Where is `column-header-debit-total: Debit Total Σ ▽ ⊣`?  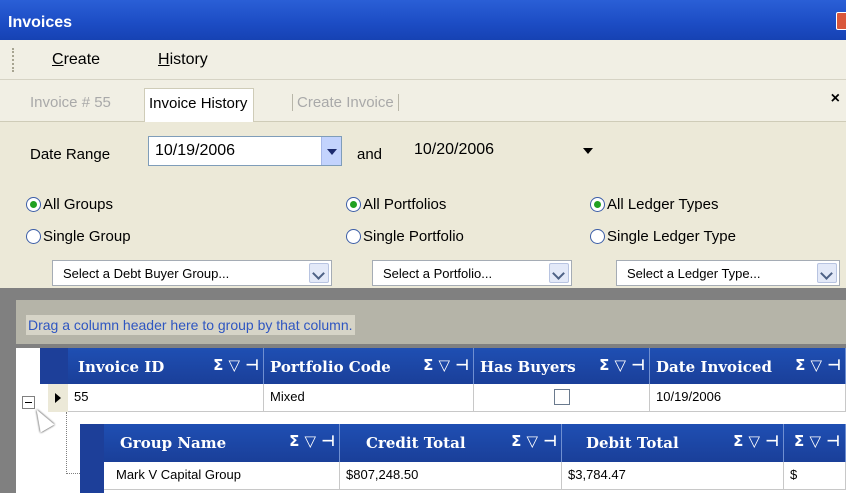
column-header-debit-total: Debit Total Σ ▽ ⊣ is located at coordinates (673, 443).